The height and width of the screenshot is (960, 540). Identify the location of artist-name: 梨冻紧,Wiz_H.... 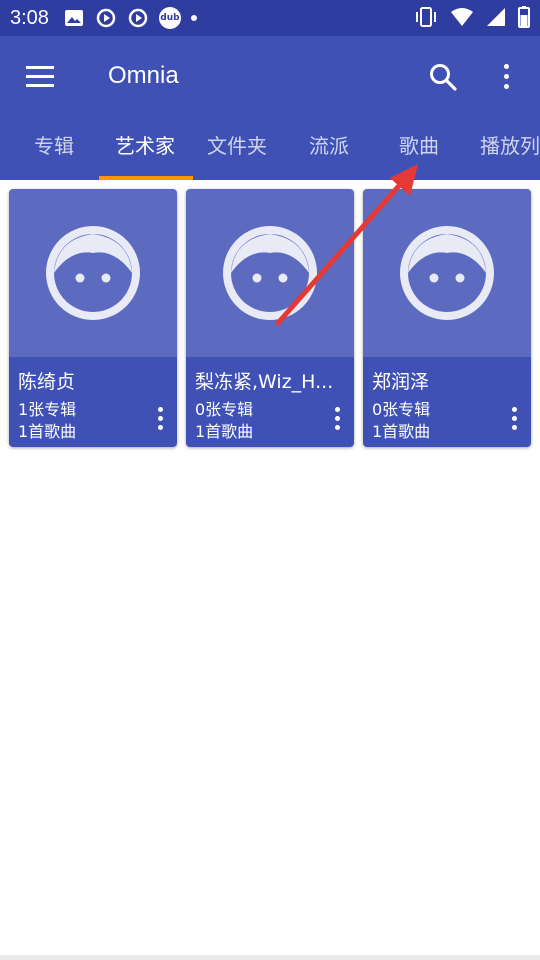
(264, 382).